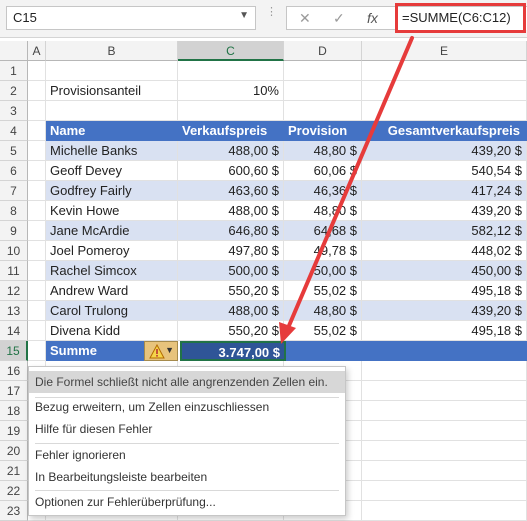 Image resolution: width=527 pixels, height=521 pixels. Describe the element at coordinates (231, 131) in the screenshot. I see `table-header: Verkaufspreis` at that location.